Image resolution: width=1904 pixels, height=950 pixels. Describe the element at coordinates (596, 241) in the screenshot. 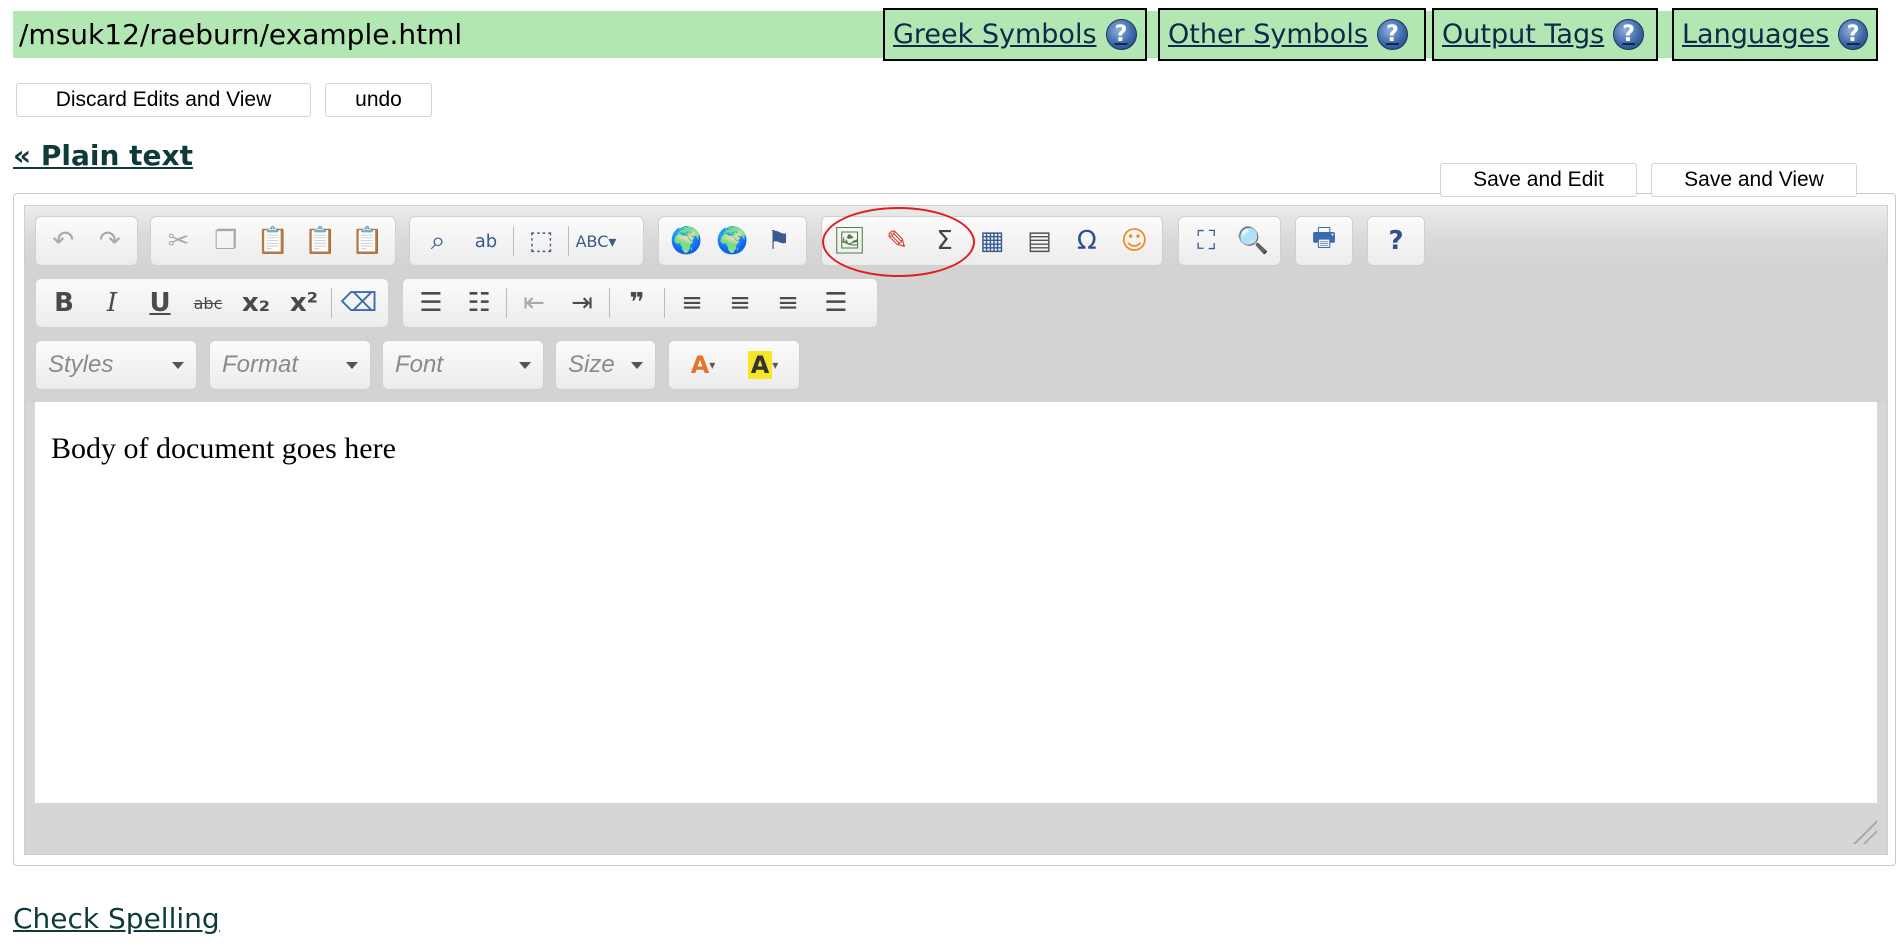

I see `spellcheck-icon: ABC▾` at that location.